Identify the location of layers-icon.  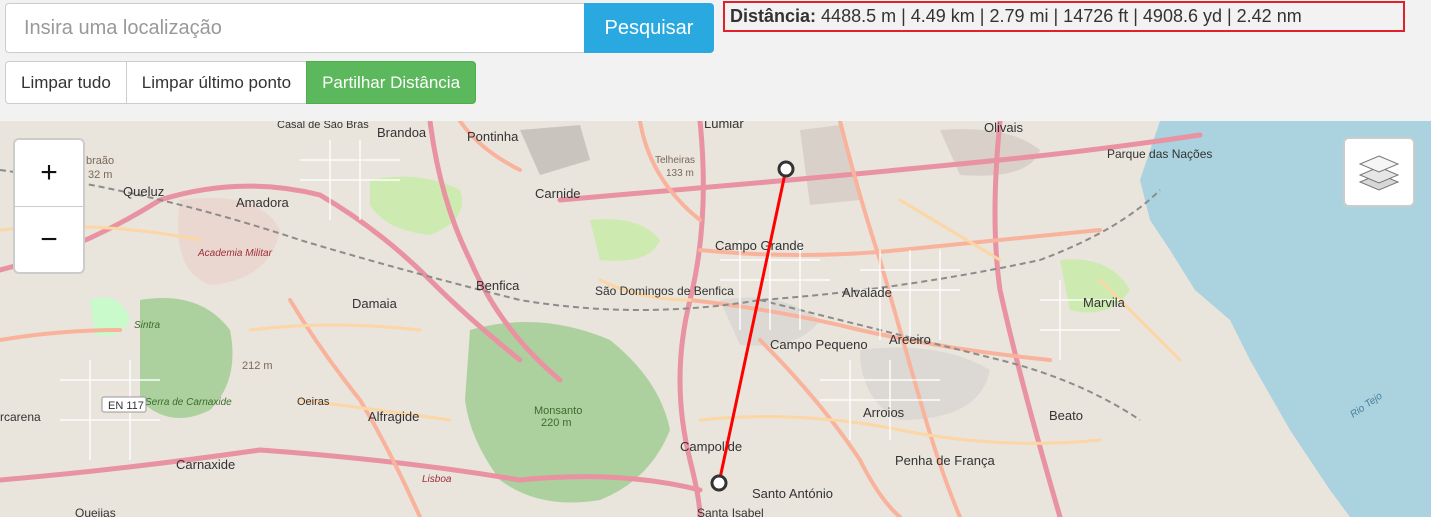
(1379, 173).